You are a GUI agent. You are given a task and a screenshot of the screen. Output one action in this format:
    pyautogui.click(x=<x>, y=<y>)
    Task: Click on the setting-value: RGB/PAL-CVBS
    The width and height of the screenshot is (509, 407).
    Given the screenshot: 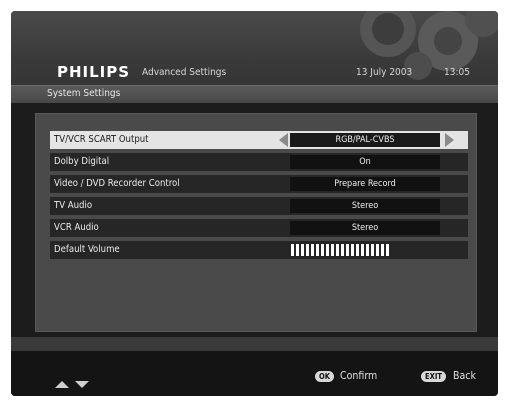 What is the action you would take?
    pyautogui.click(x=365, y=140)
    